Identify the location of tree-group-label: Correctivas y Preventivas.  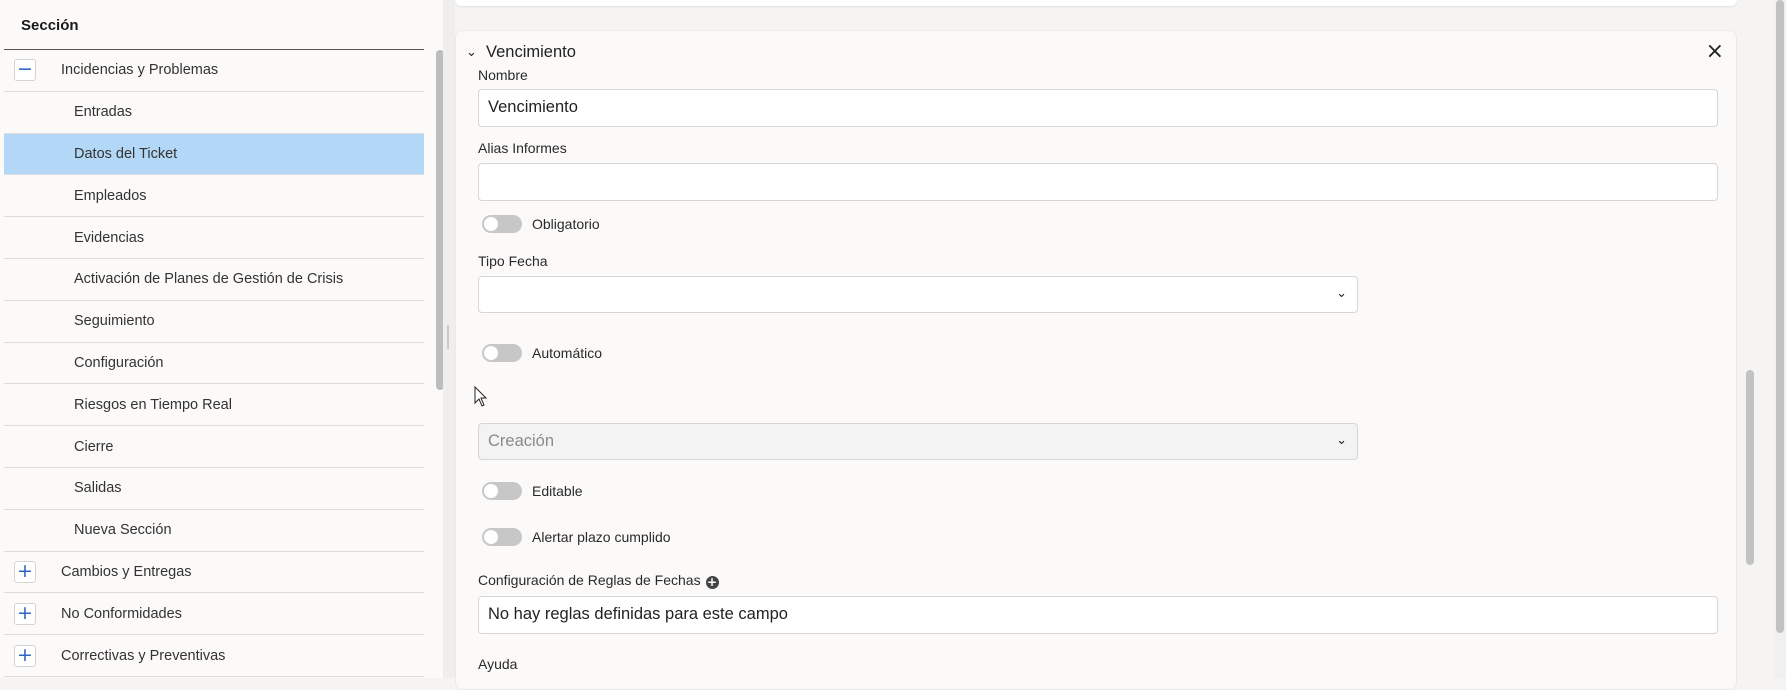
(143, 655).